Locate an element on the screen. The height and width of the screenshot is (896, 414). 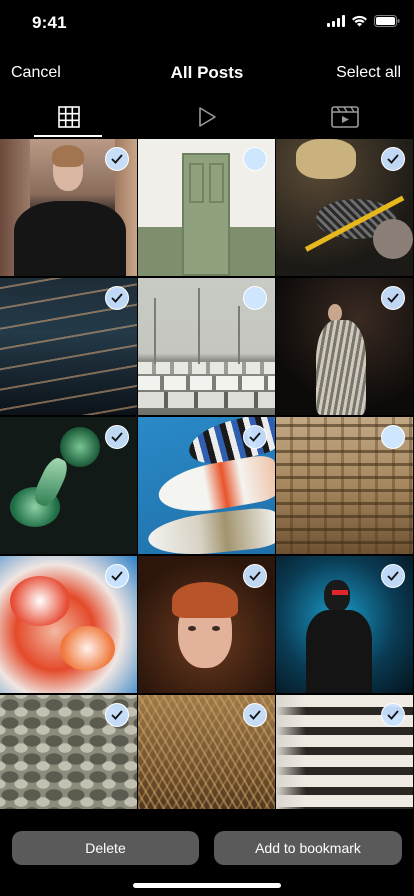
wifi-icon is located at coordinates (359, 21).